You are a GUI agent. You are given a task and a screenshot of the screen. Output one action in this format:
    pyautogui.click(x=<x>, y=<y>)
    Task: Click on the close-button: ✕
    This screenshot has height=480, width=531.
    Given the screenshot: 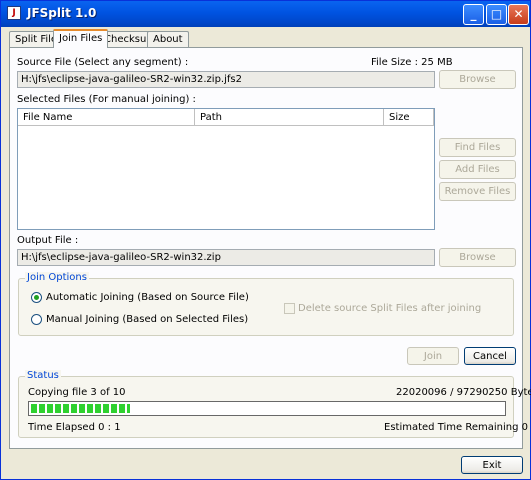 What is the action you would take?
    pyautogui.click(x=518, y=14)
    